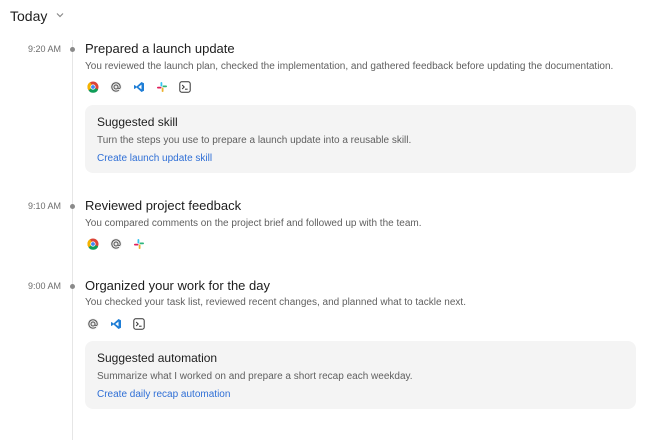 This screenshot has height=440, width=650. Describe the element at coordinates (72, 240) in the screenshot. I see `timeline-line` at that location.